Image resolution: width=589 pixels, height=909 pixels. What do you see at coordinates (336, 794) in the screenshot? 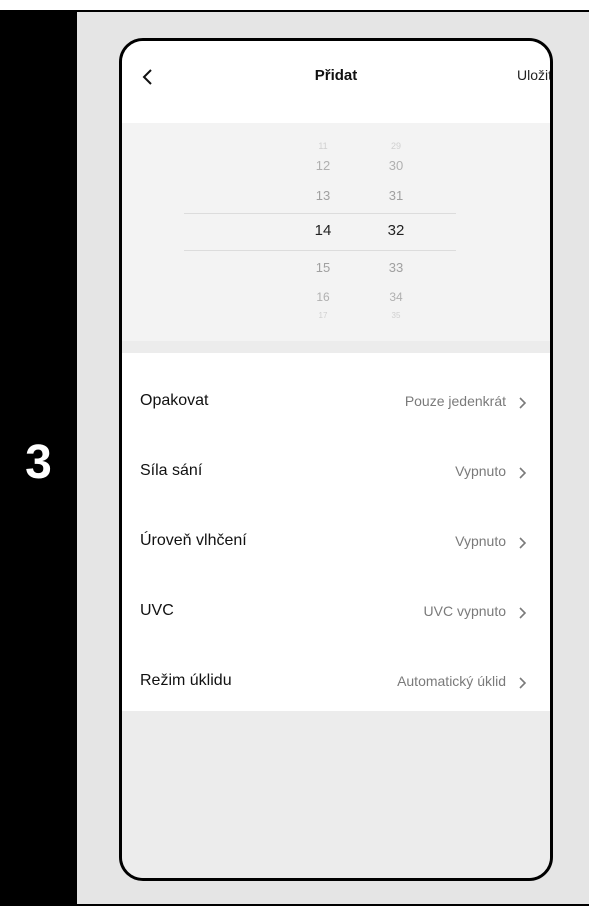
I see `empty-bottom-area` at bounding box center [336, 794].